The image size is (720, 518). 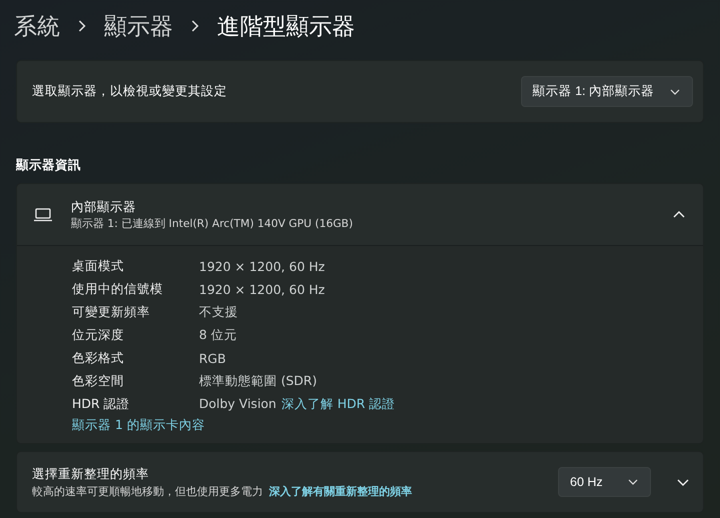 What do you see at coordinates (98, 381) in the screenshot?
I see `property-label: 色彩空間` at bounding box center [98, 381].